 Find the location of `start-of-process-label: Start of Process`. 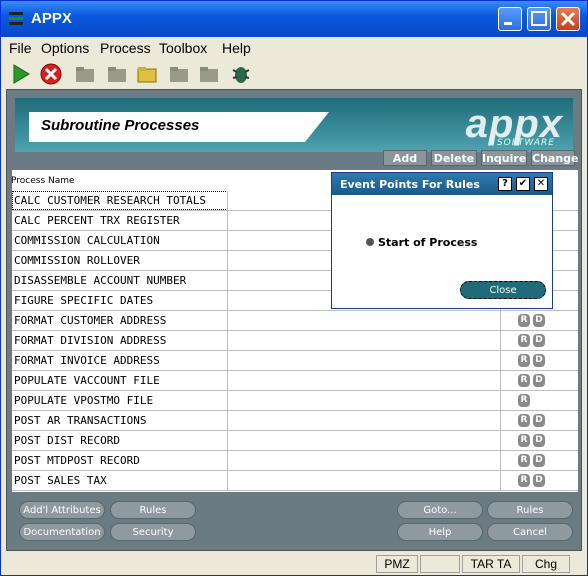

start-of-process-label: Start of Process is located at coordinates (428, 242).